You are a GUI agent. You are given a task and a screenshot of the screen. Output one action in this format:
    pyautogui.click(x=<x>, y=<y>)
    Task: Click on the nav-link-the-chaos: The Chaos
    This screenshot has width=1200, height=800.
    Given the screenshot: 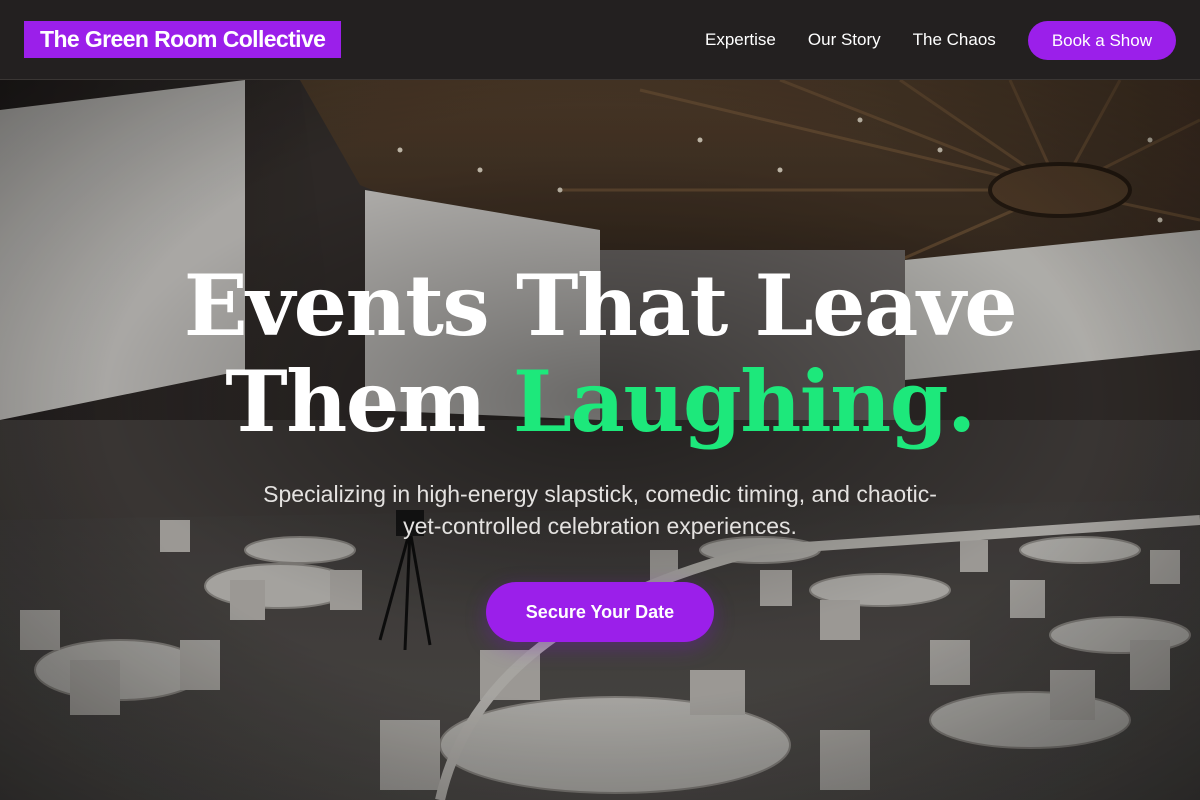 What is the action you would take?
    pyautogui.click(x=954, y=40)
    